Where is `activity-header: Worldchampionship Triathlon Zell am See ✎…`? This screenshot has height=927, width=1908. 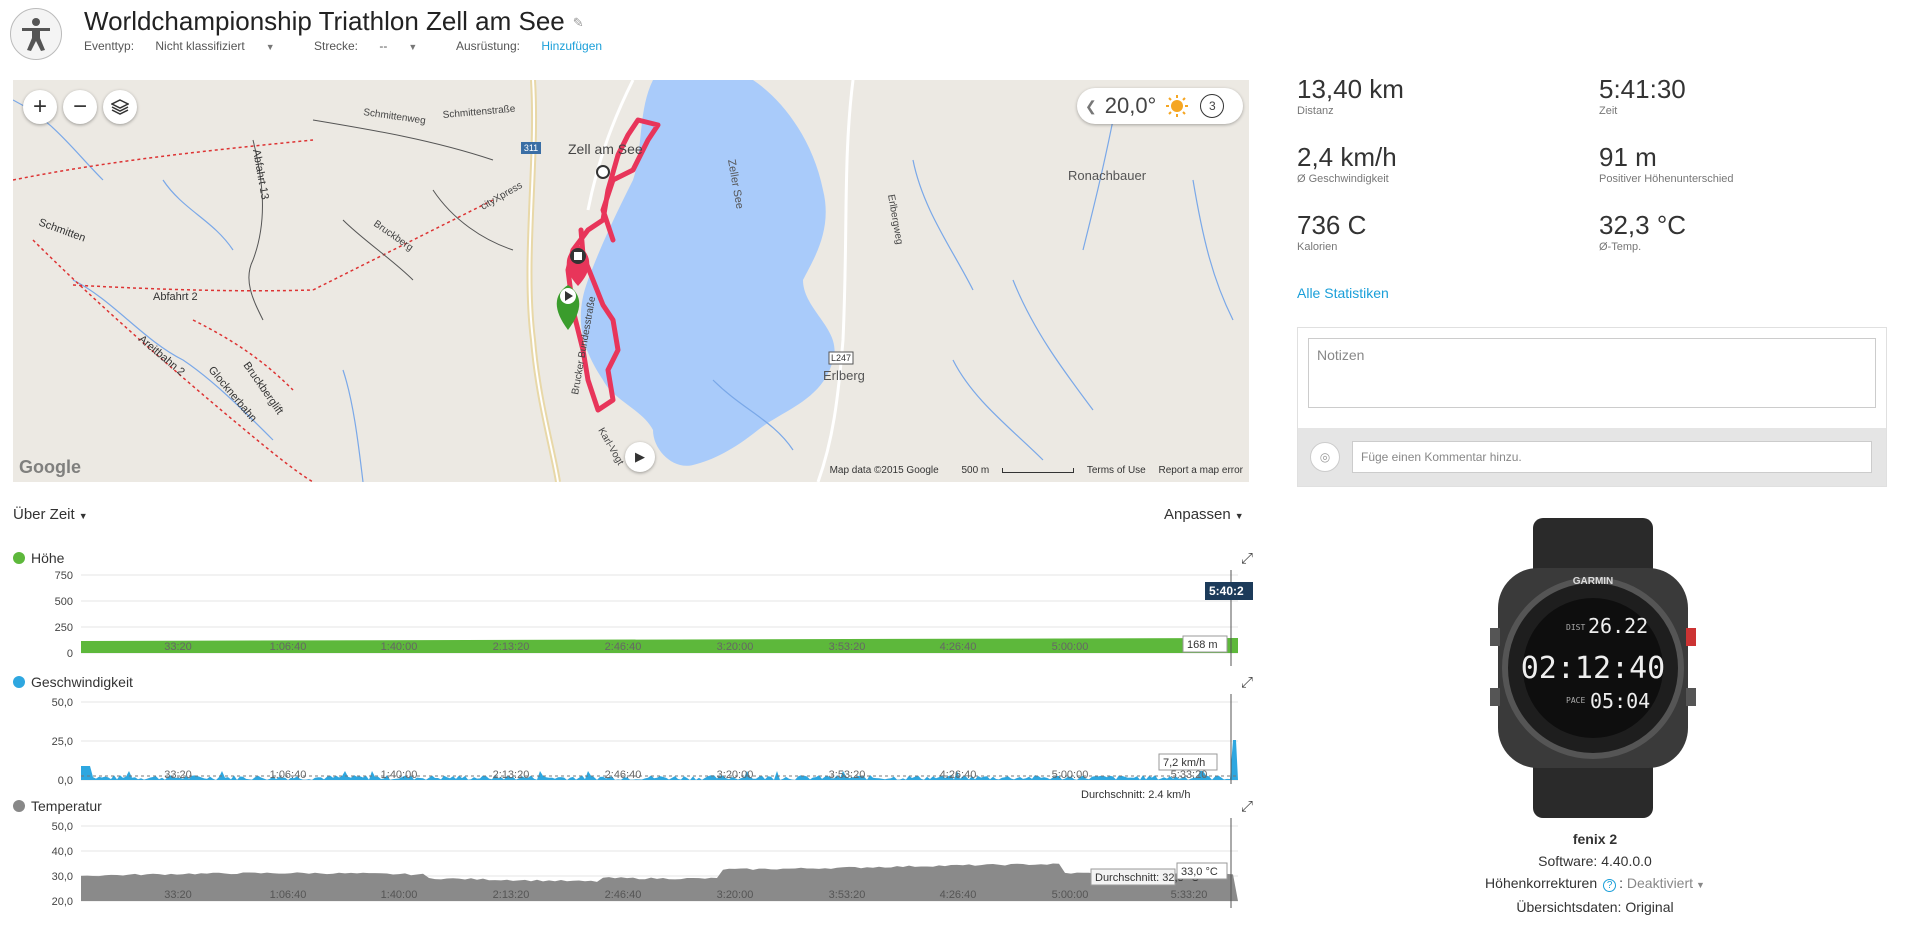
activity-header: Worldchampionship Triathlon Zell am See ✎… is located at coordinates (460, 32).